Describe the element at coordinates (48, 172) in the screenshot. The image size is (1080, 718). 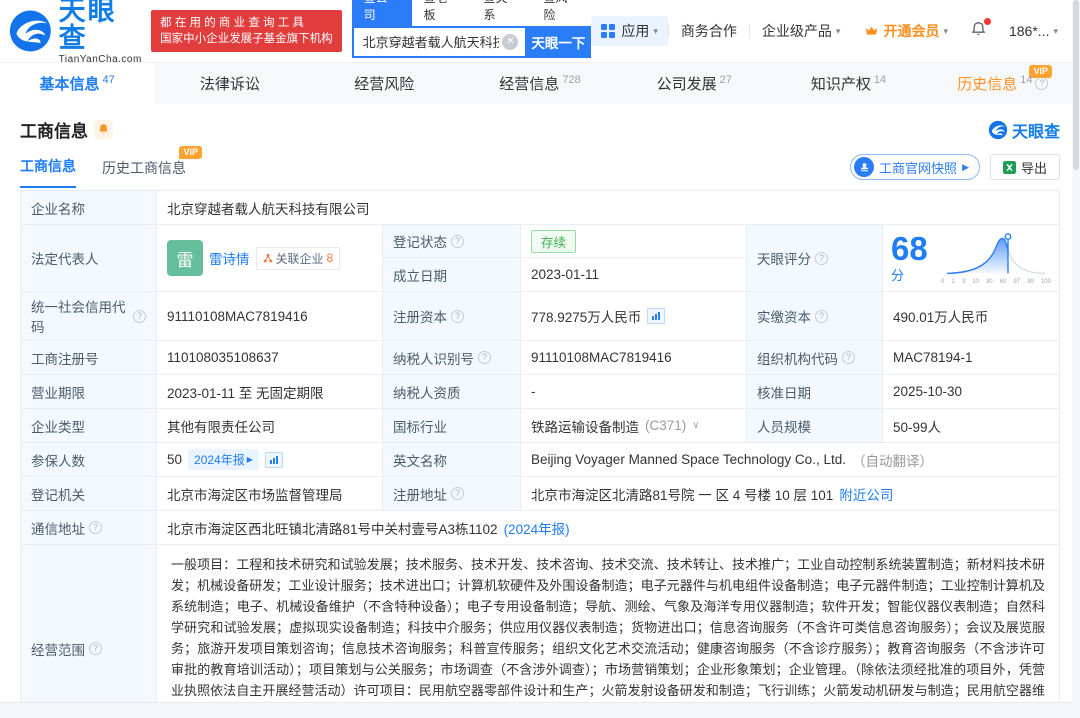
I see `subtab-business-info: 工商信息` at that location.